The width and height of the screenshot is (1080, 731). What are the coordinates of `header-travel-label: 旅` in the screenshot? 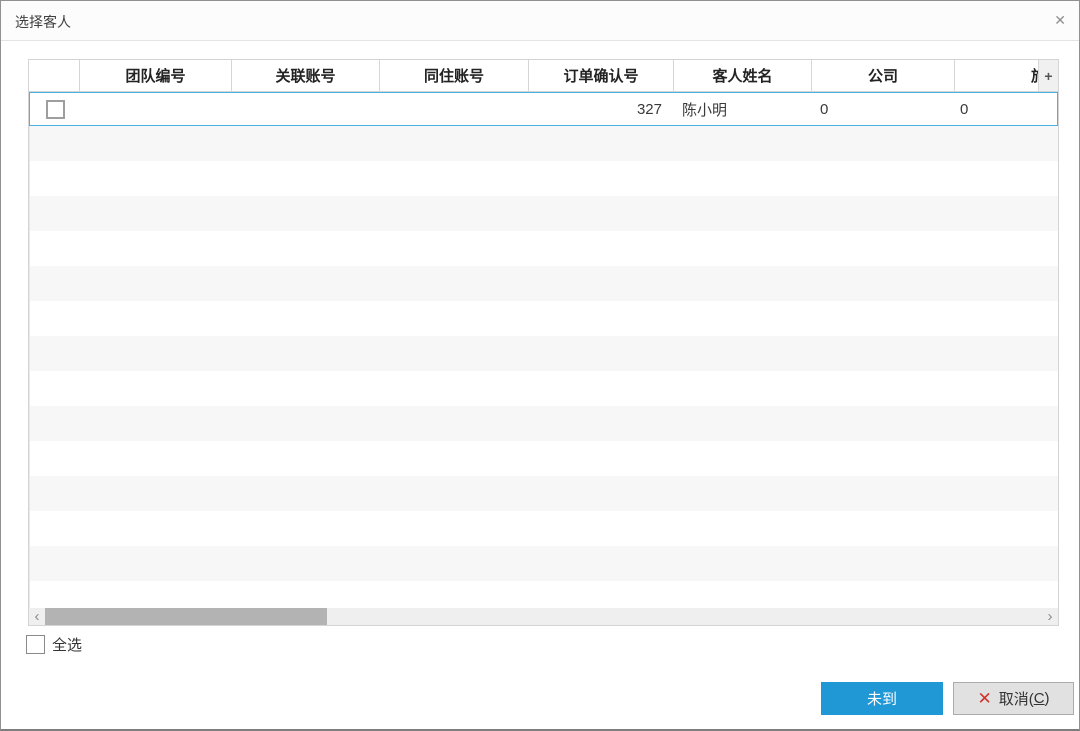 It's located at (1034, 75).